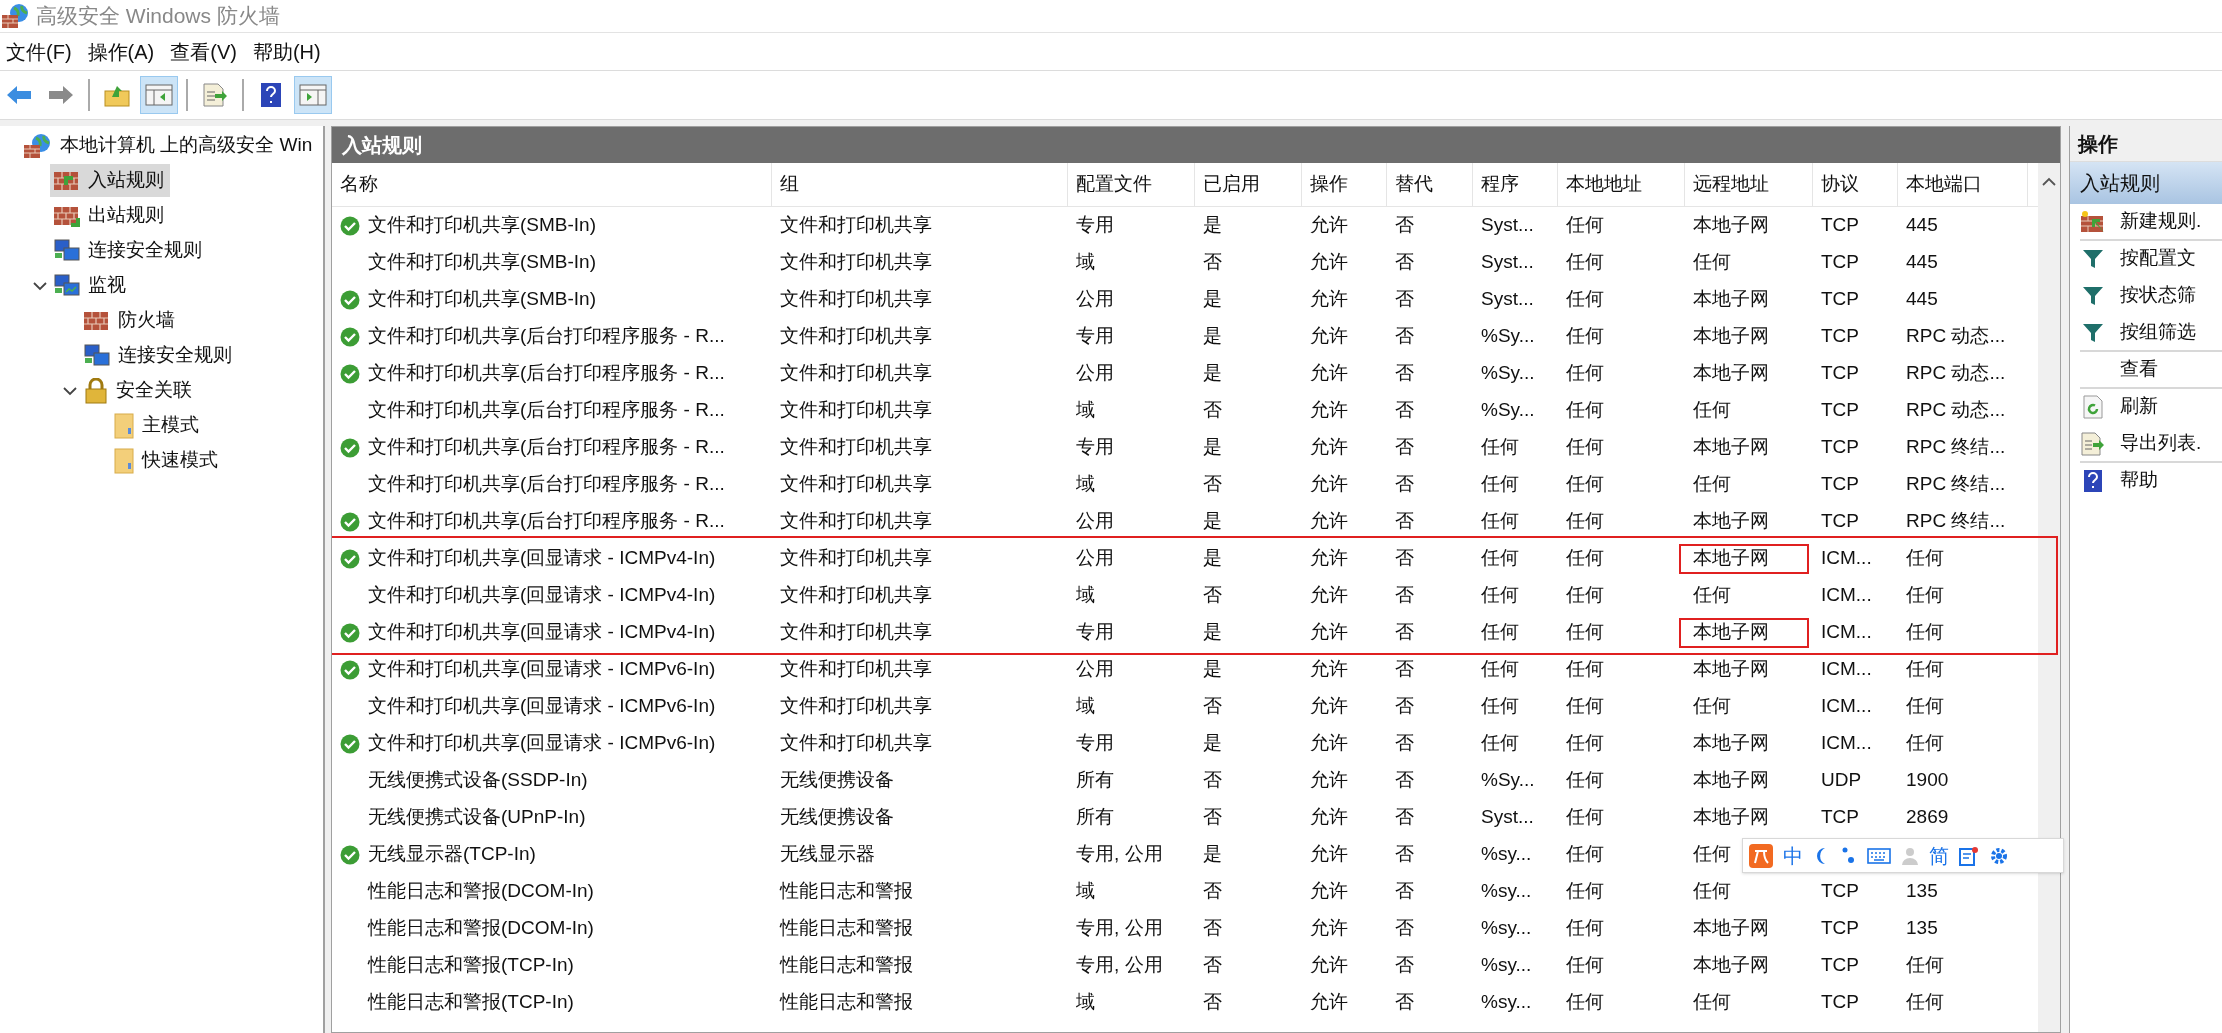 This screenshot has width=2222, height=1033. Describe the element at coordinates (1793, 855) in the screenshot. I see `input-mode-button: 中` at that location.